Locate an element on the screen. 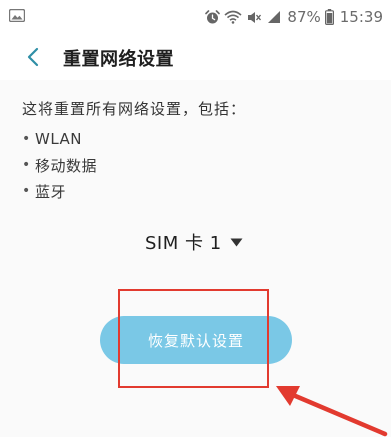 This screenshot has width=391, height=437. battery-percent: 87% is located at coordinates (304, 17).